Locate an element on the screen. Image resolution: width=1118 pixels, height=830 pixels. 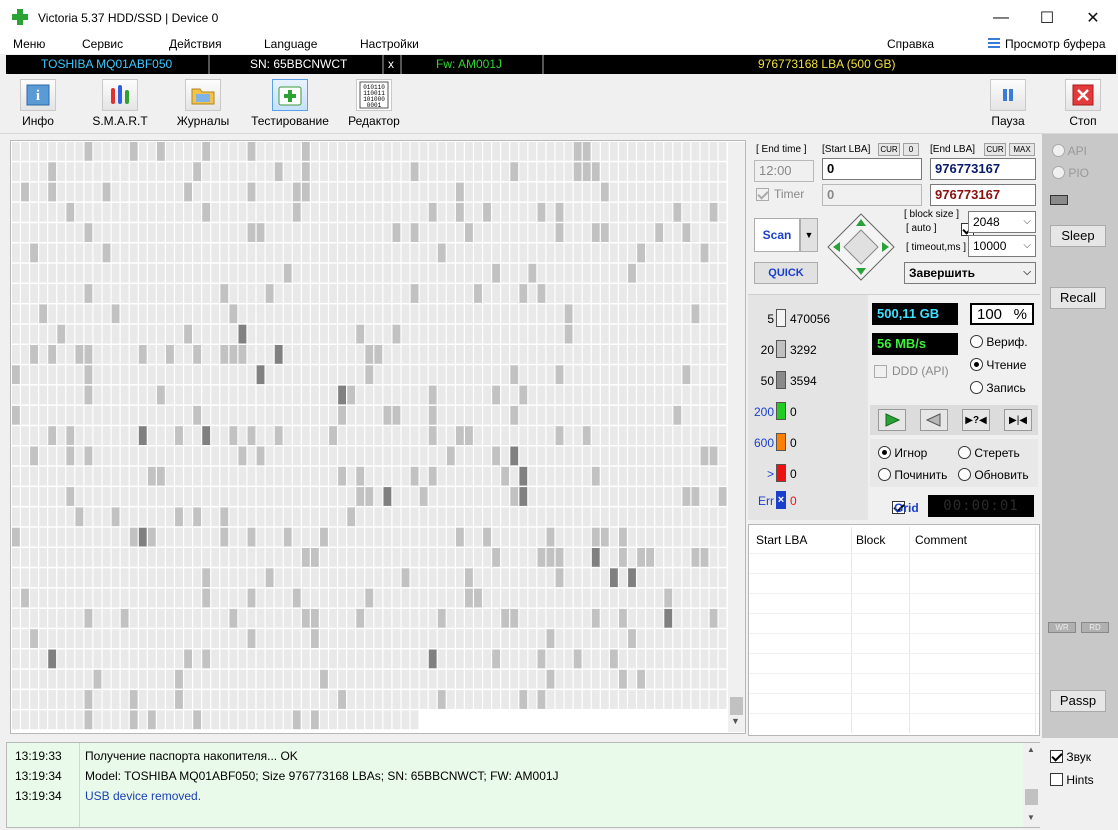
finish-action-select: Завершить ⌵ is located at coordinates (970, 273).